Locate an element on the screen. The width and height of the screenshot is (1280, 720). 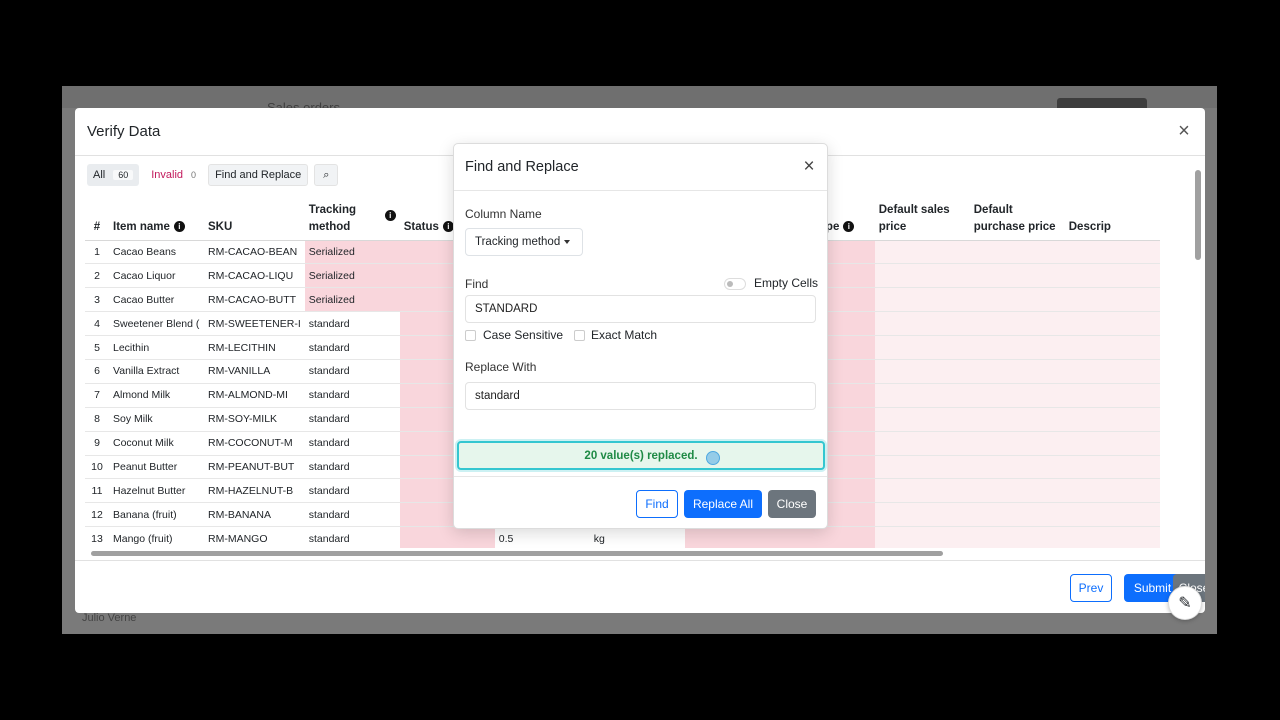
cell-sku: RM-CACAO-BEAN is located at coordinates (254, 252).